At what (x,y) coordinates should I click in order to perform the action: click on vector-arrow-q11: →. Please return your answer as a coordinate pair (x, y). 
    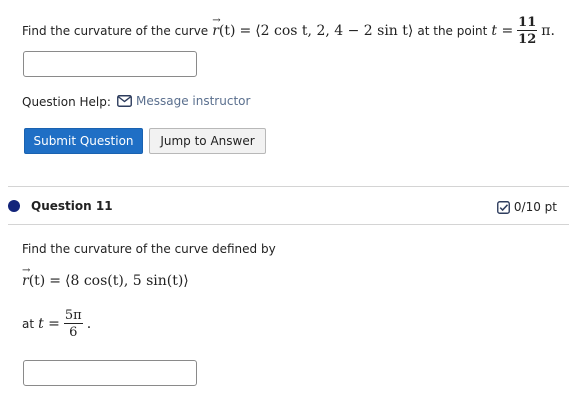
    Looking at the image, I should click on (26, 270).